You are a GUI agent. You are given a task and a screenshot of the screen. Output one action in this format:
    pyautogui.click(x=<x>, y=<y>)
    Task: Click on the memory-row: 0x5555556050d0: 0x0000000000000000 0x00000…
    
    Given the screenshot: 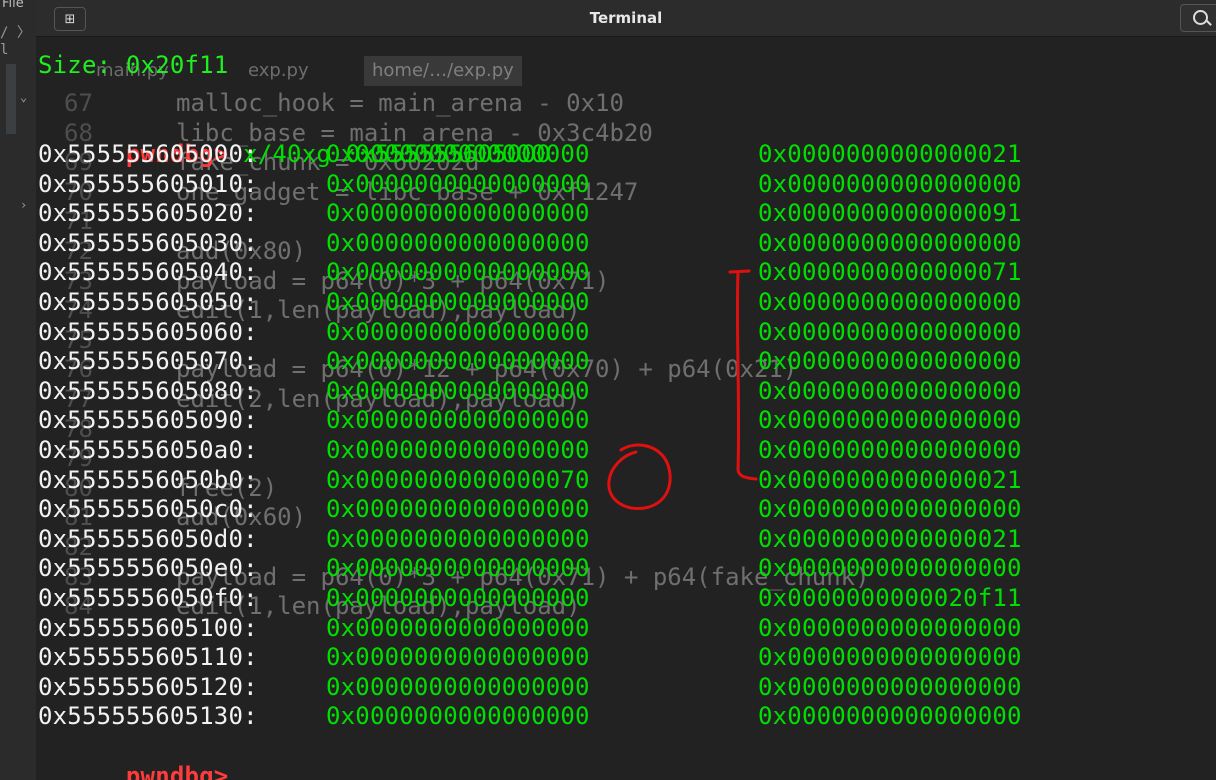 What is the action you would take?
    pyautogui.click(x=530, y=539)
    